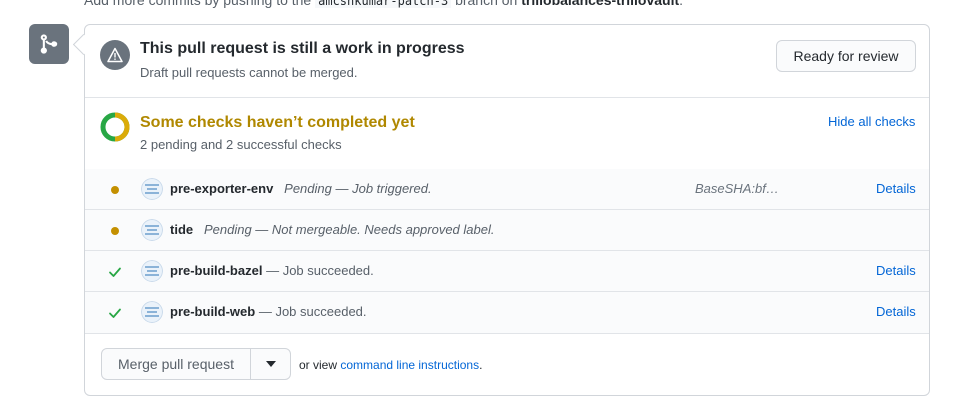 This screenshot has height=411, width=963. Describe the element at coordinates (241, 144) in the screenshot. I see `checks-summary: 2 pending and 2 successful checks` at that location.